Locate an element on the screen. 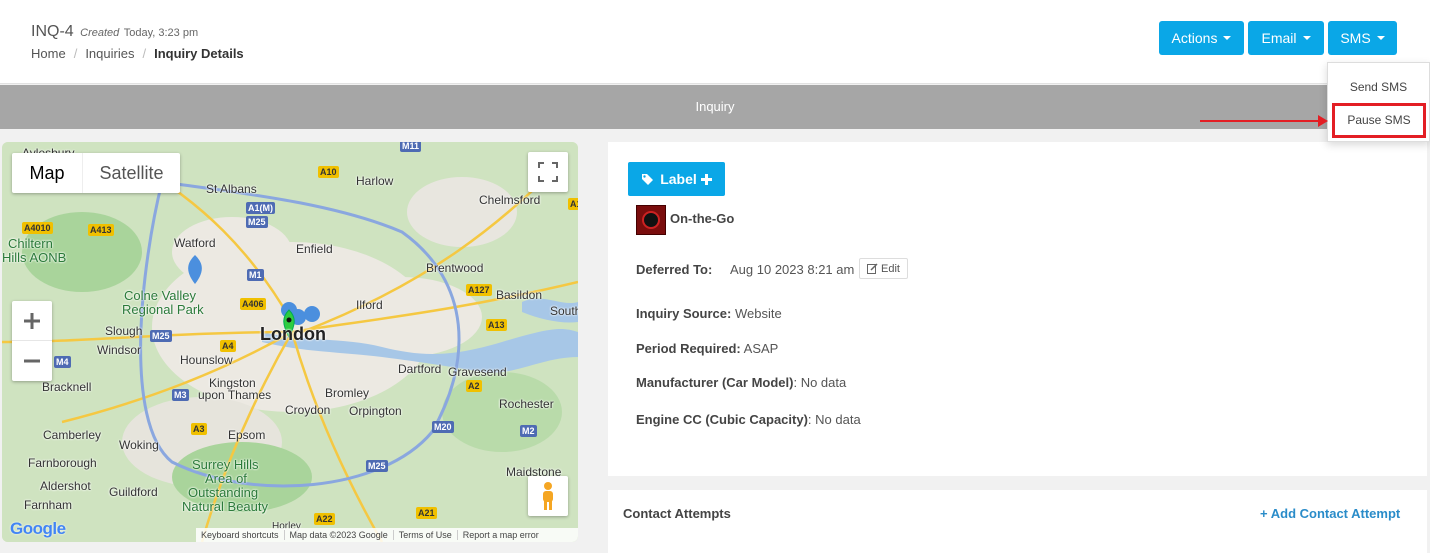  map-label: Harlow is located at coordinates (375, 181).